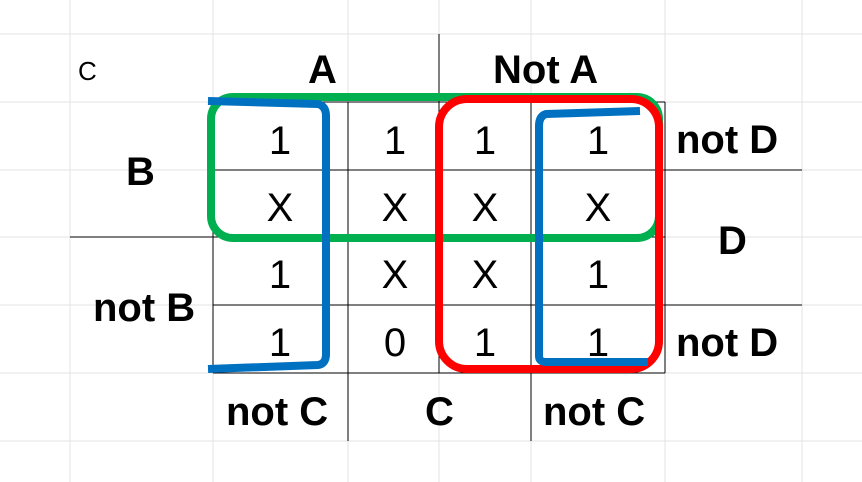  I want to click on cell-r4-c3: 1, so click(485, 343).